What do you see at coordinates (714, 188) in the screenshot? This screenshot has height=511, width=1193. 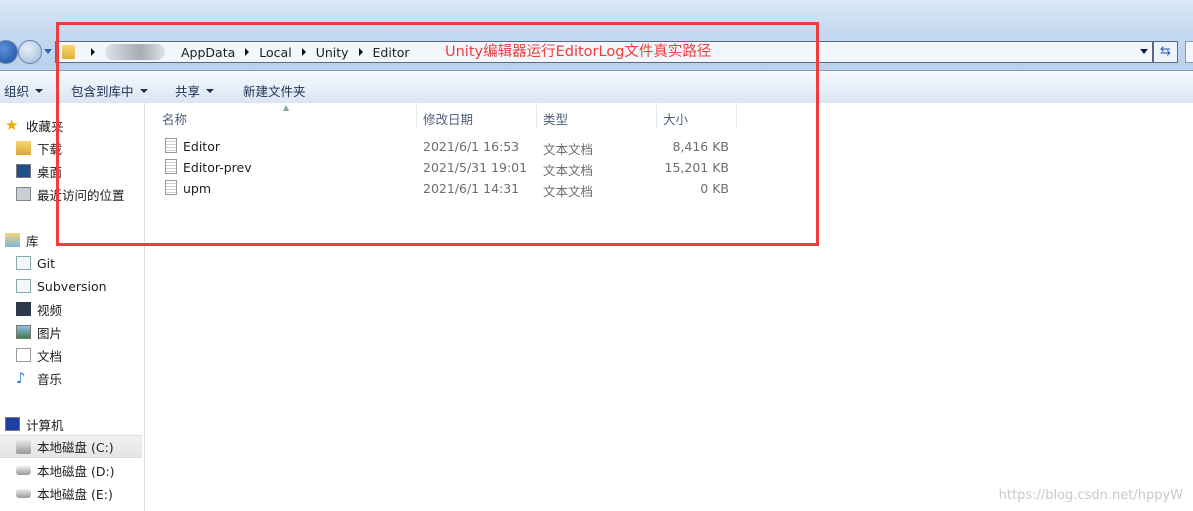 I see `file-size: 0 KB` at bounding box center [714, 188].